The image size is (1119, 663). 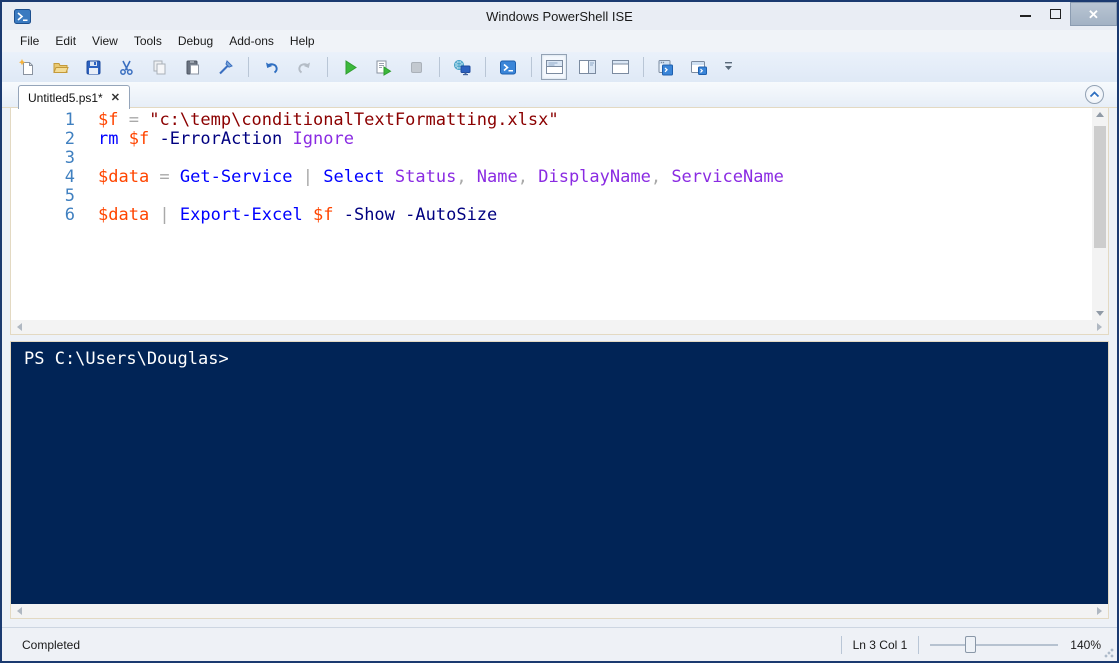 I want to click on redo-button, so click(x=304, y=67).